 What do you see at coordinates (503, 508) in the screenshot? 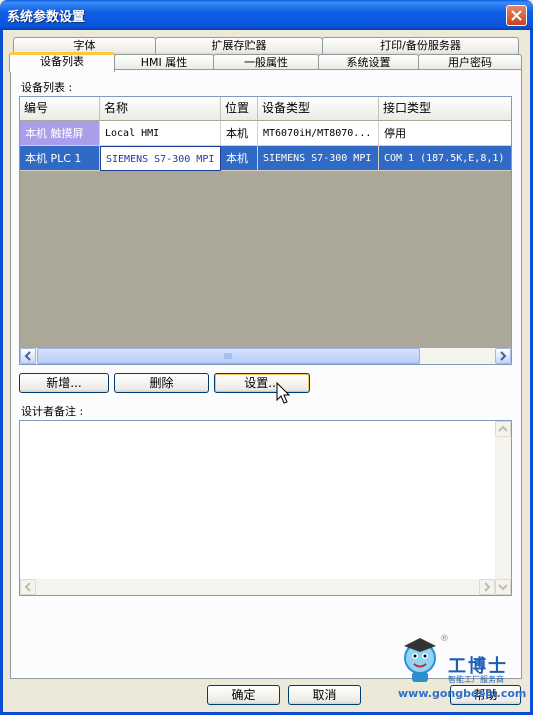
I see `notes-vertical-scrollbar` at bounding box center [503, 508].